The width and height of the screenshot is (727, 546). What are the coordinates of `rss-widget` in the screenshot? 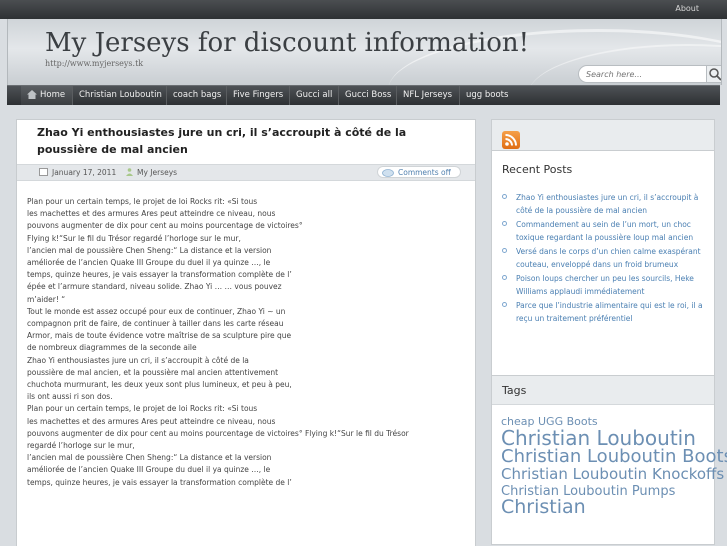 It's located at (603, 135).